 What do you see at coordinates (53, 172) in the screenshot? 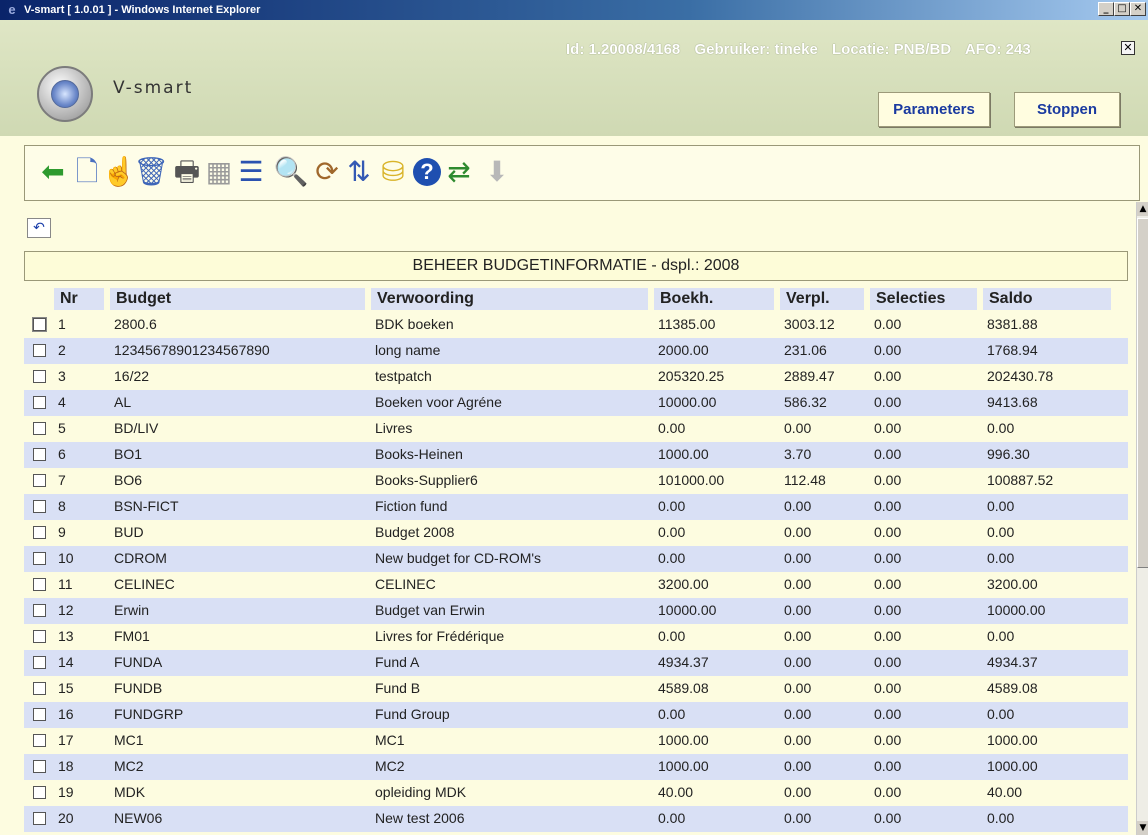
I see `back-arrow-icon: ⬅` at bounding box center [53, 172].